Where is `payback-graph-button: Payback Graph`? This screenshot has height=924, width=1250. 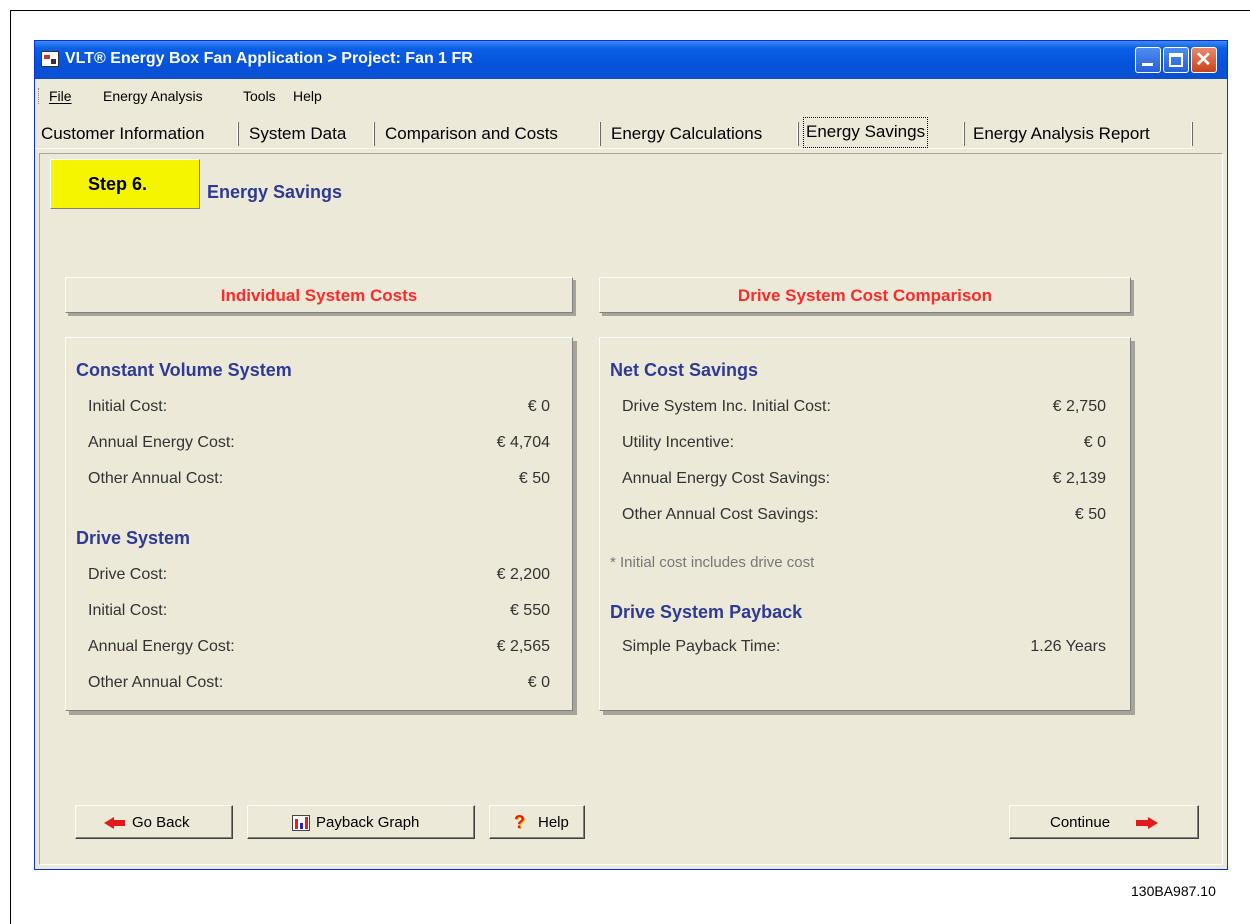 payback-graph-button: Payback Graph is located at coordinates (361, 822).